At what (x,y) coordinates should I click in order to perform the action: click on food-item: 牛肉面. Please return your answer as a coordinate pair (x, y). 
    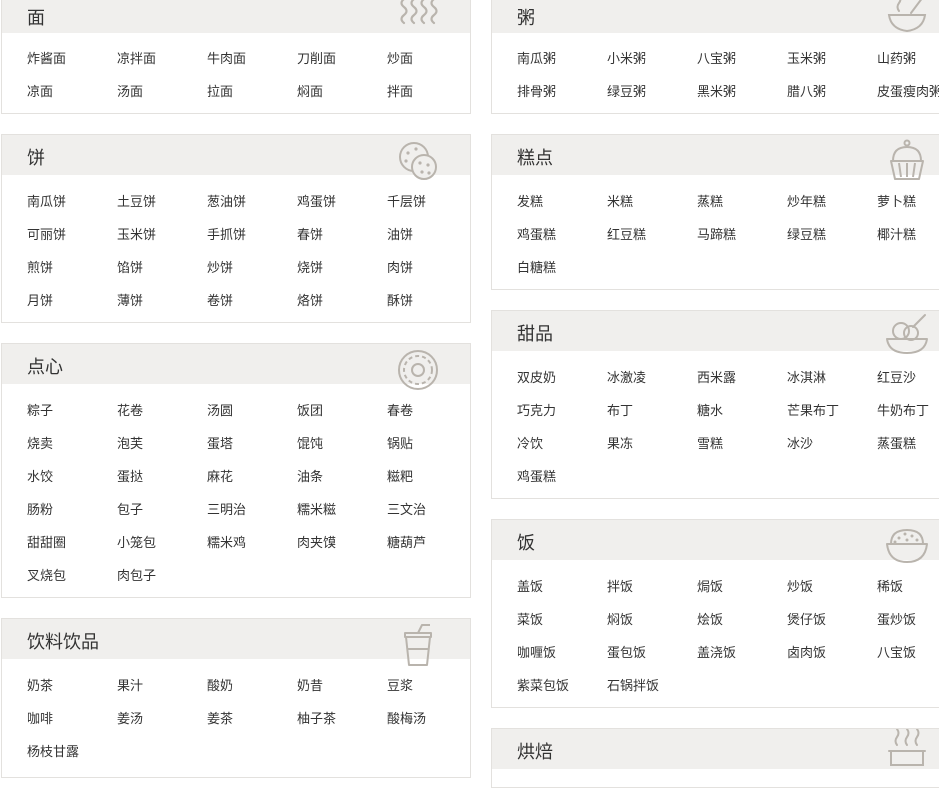
    Looking at the image, I should click on (226, 57).